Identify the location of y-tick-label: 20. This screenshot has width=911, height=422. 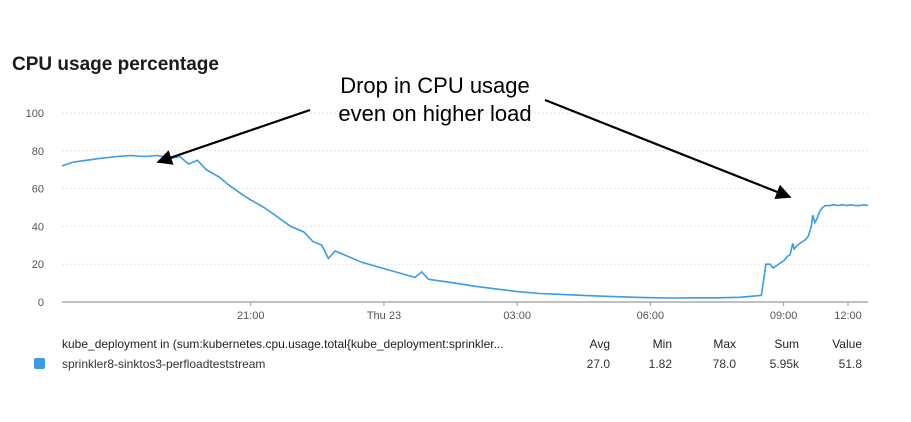
(38, 265).